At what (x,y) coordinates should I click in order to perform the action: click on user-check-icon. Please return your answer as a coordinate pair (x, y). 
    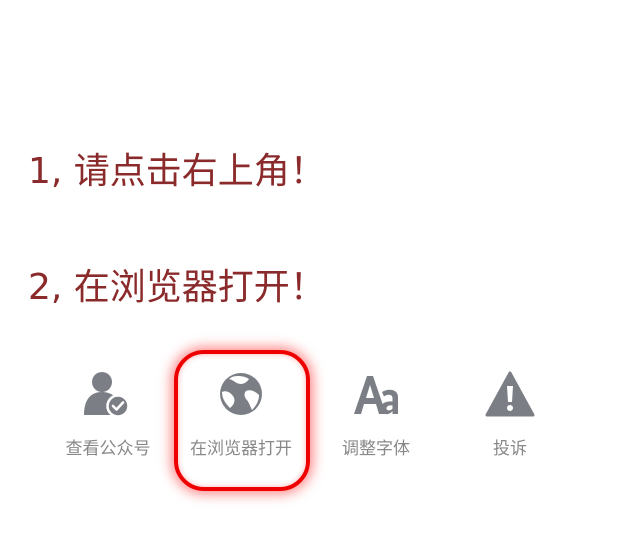
    Looking at the image, I should click on (107, 395).